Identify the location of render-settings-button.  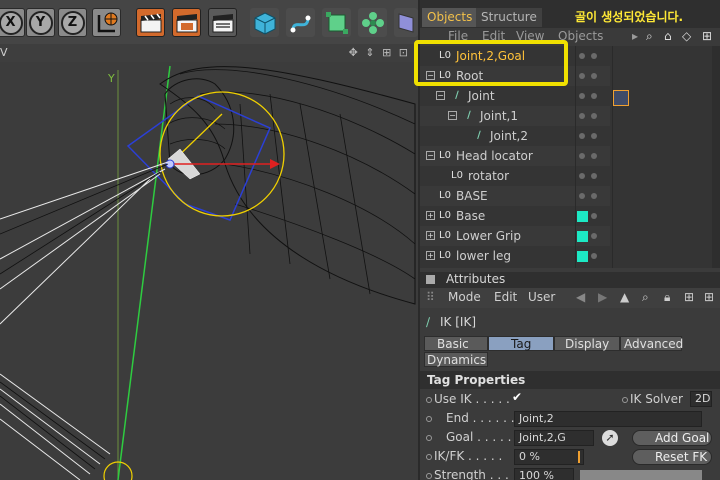
(222, 22).